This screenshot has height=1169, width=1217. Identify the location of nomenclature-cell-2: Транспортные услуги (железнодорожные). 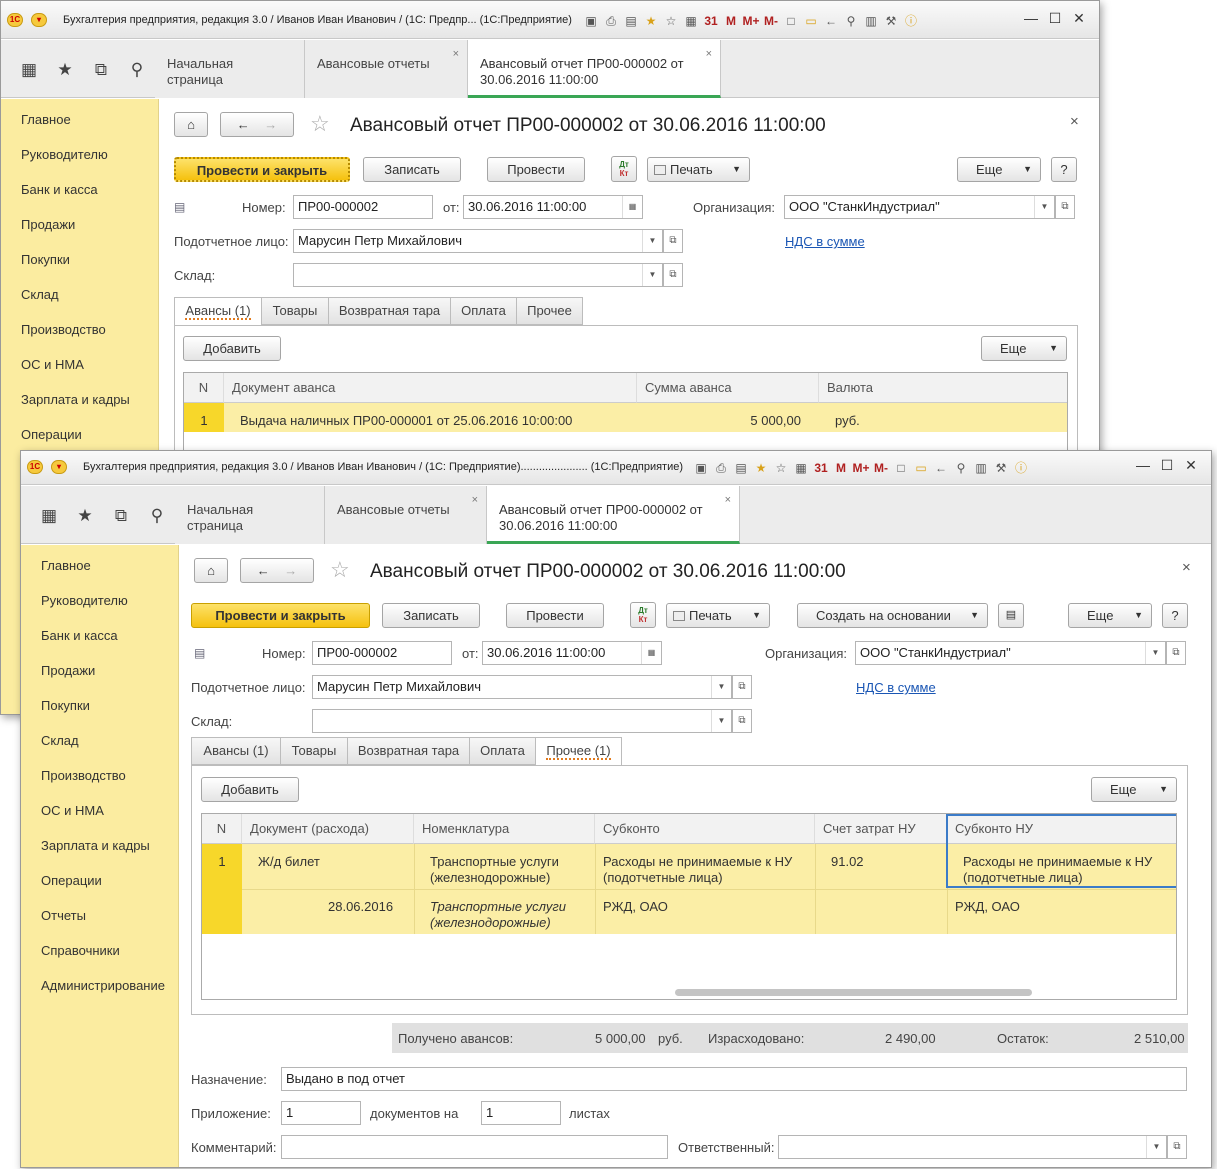
(507, 915).